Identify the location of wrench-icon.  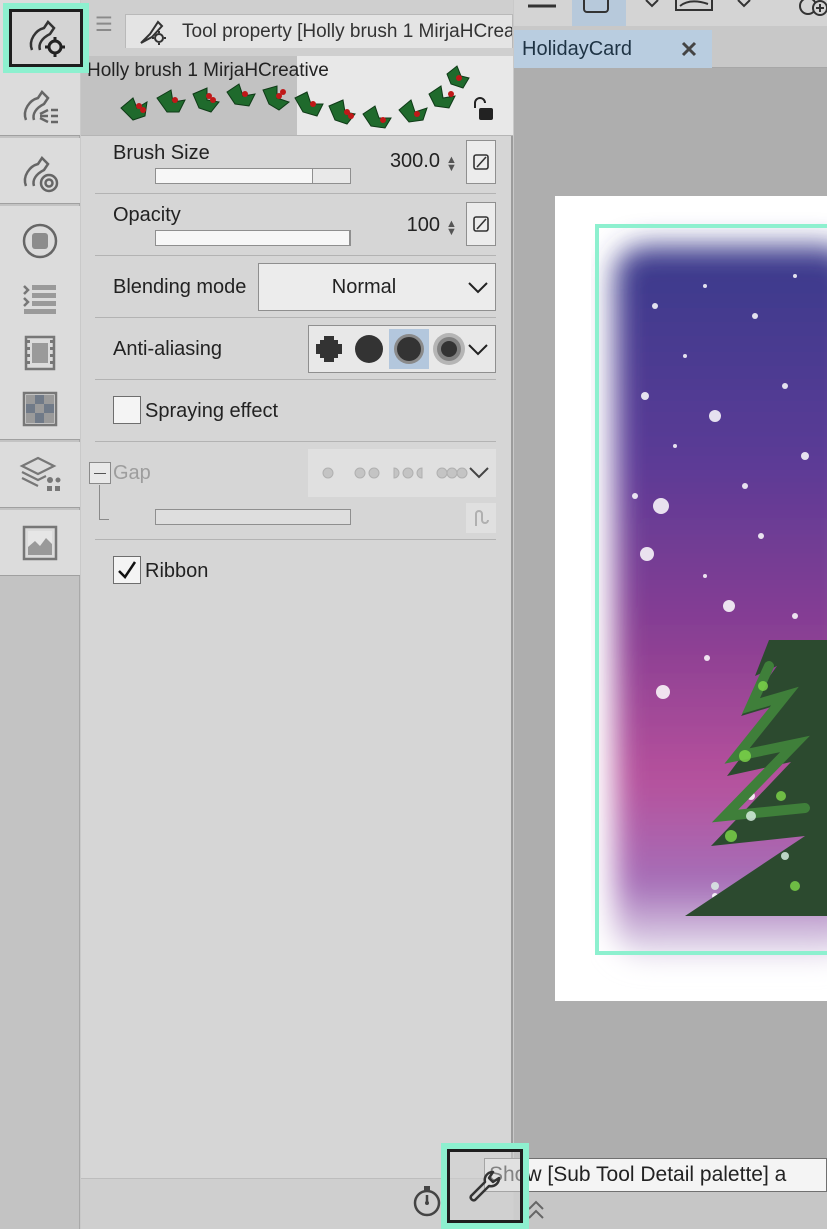
(485, 1186).